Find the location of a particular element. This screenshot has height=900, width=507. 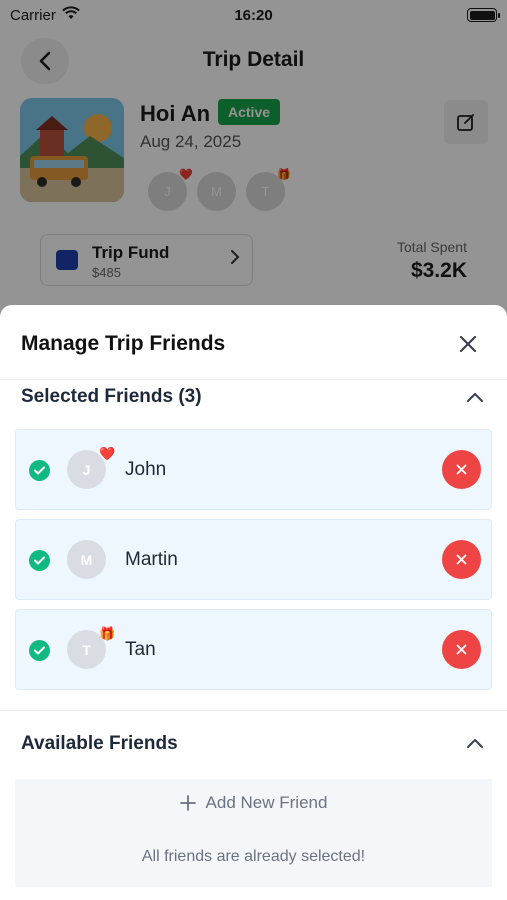

close-button is located at coordinates (468, 344).